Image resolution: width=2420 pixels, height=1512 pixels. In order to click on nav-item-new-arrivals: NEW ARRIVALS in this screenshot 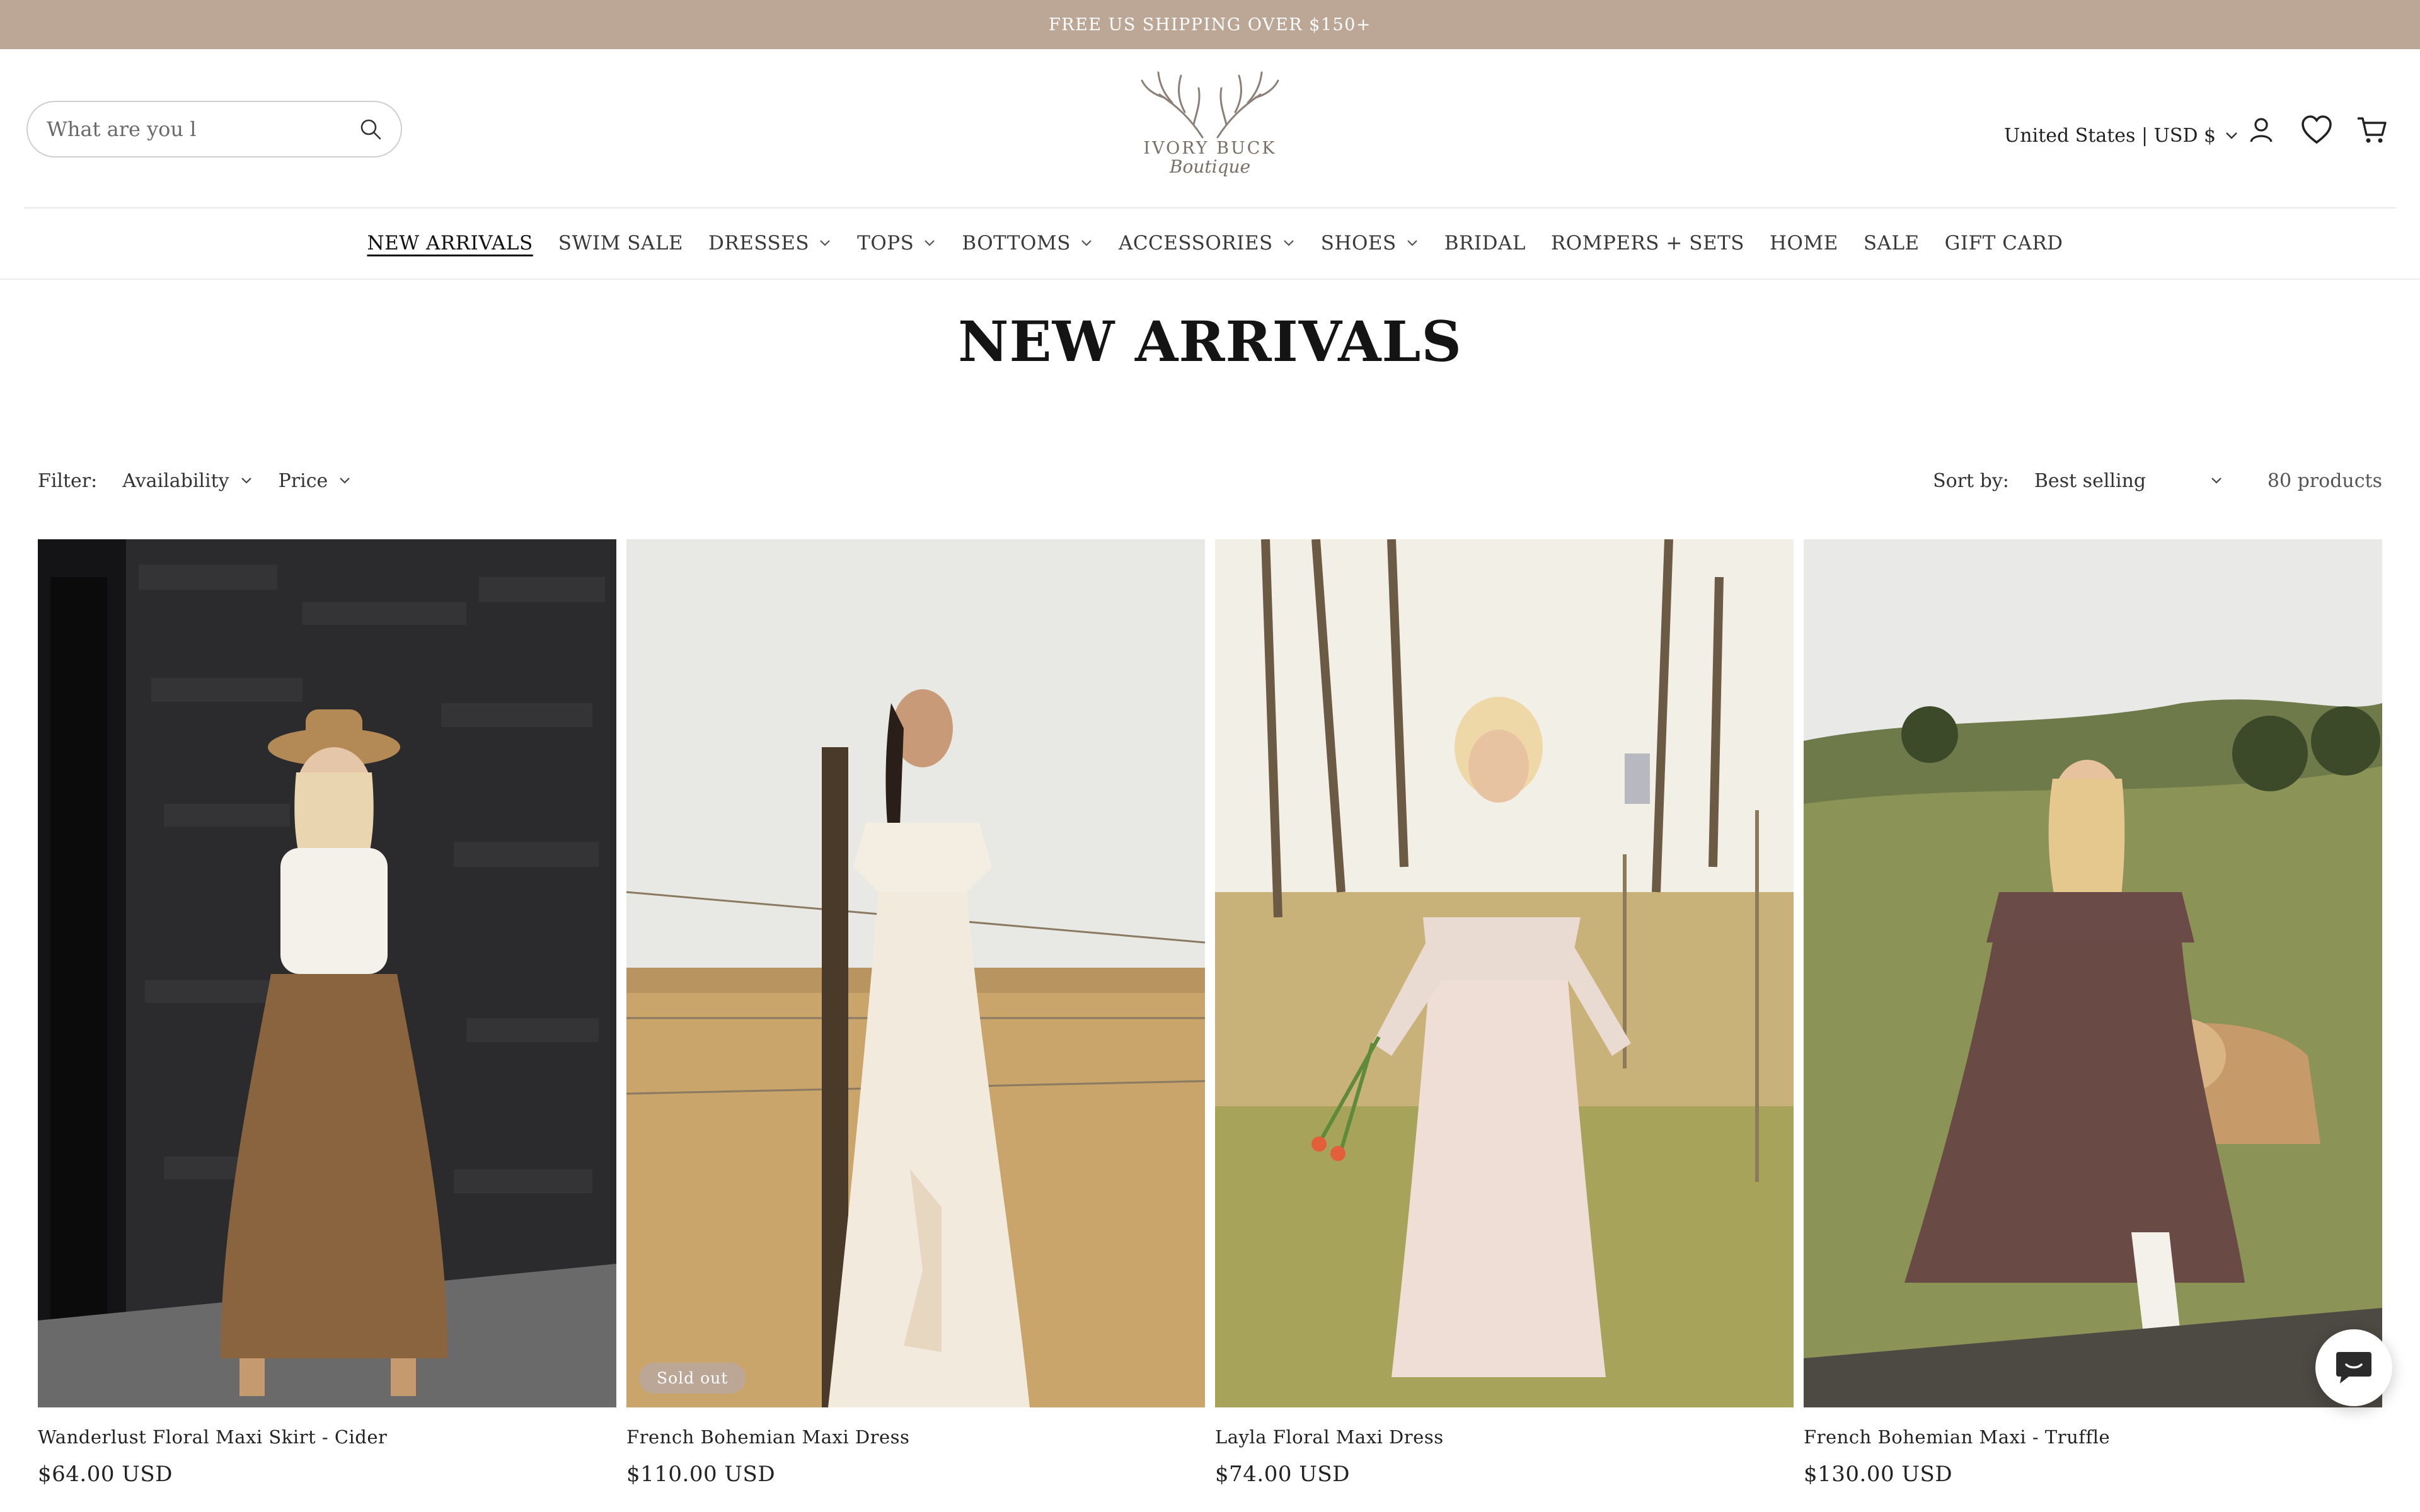, I will do `click(450, 243)`.